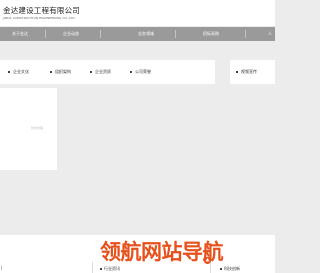 This screenshot has width=320, height=273. I want to click on nav-item-bidding: 招标采购, so click(211, 34).